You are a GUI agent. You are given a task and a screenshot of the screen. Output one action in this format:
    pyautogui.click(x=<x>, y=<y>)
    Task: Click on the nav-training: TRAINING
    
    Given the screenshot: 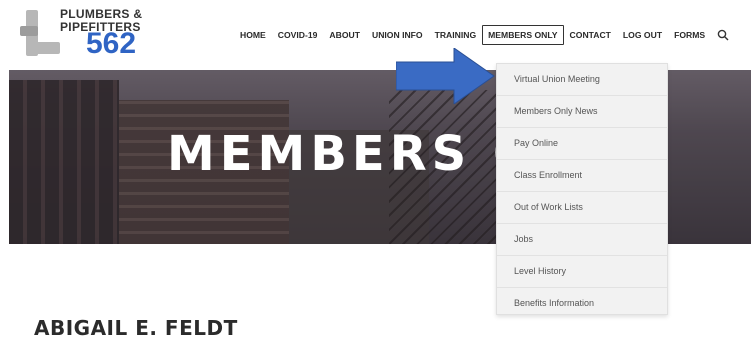 What is the action you would take?
    pyautogui.click(x=456, y=35)
    